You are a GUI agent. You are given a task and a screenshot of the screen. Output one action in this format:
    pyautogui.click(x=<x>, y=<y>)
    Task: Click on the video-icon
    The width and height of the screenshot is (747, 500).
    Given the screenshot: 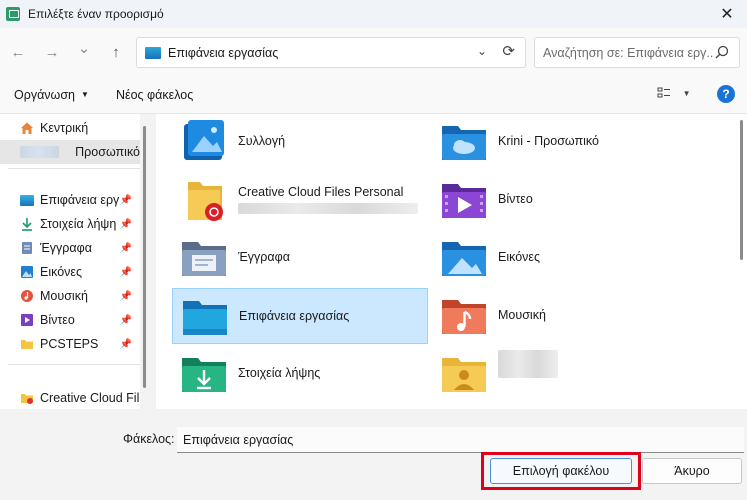 What is the action you would take?
    pyautogui.click(x=27, y=320)
    